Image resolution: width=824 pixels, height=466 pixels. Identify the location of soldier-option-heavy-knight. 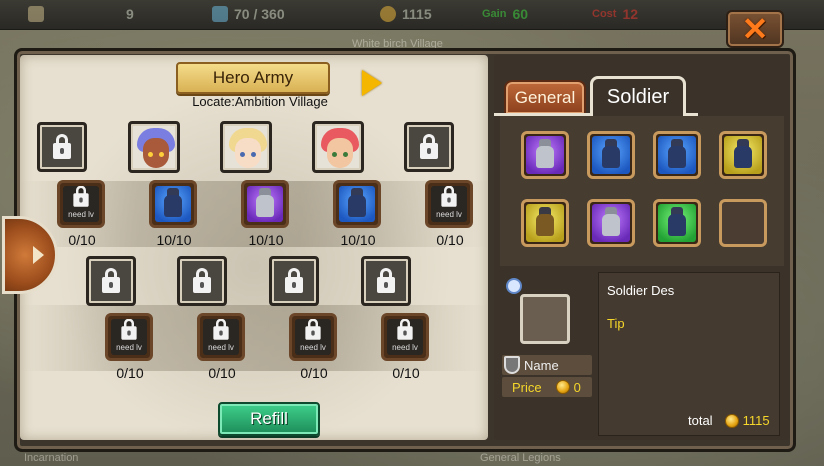
(611, 223).